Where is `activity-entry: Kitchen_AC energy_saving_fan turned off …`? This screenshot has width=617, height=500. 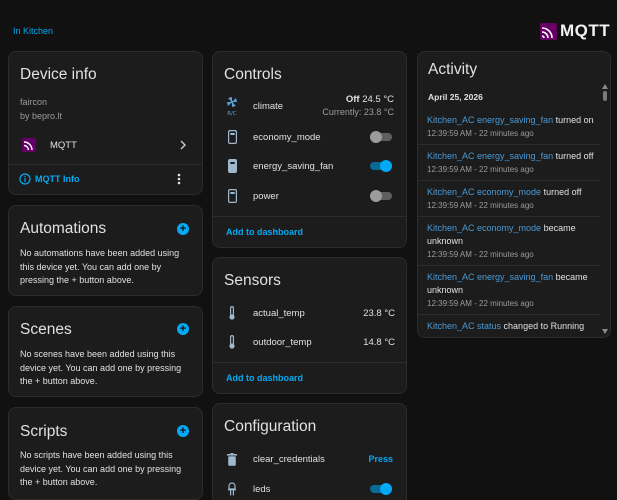
activity-entry: Kitchen_AC energy_saving_fan turned off … is located at coordinates (512, 163).